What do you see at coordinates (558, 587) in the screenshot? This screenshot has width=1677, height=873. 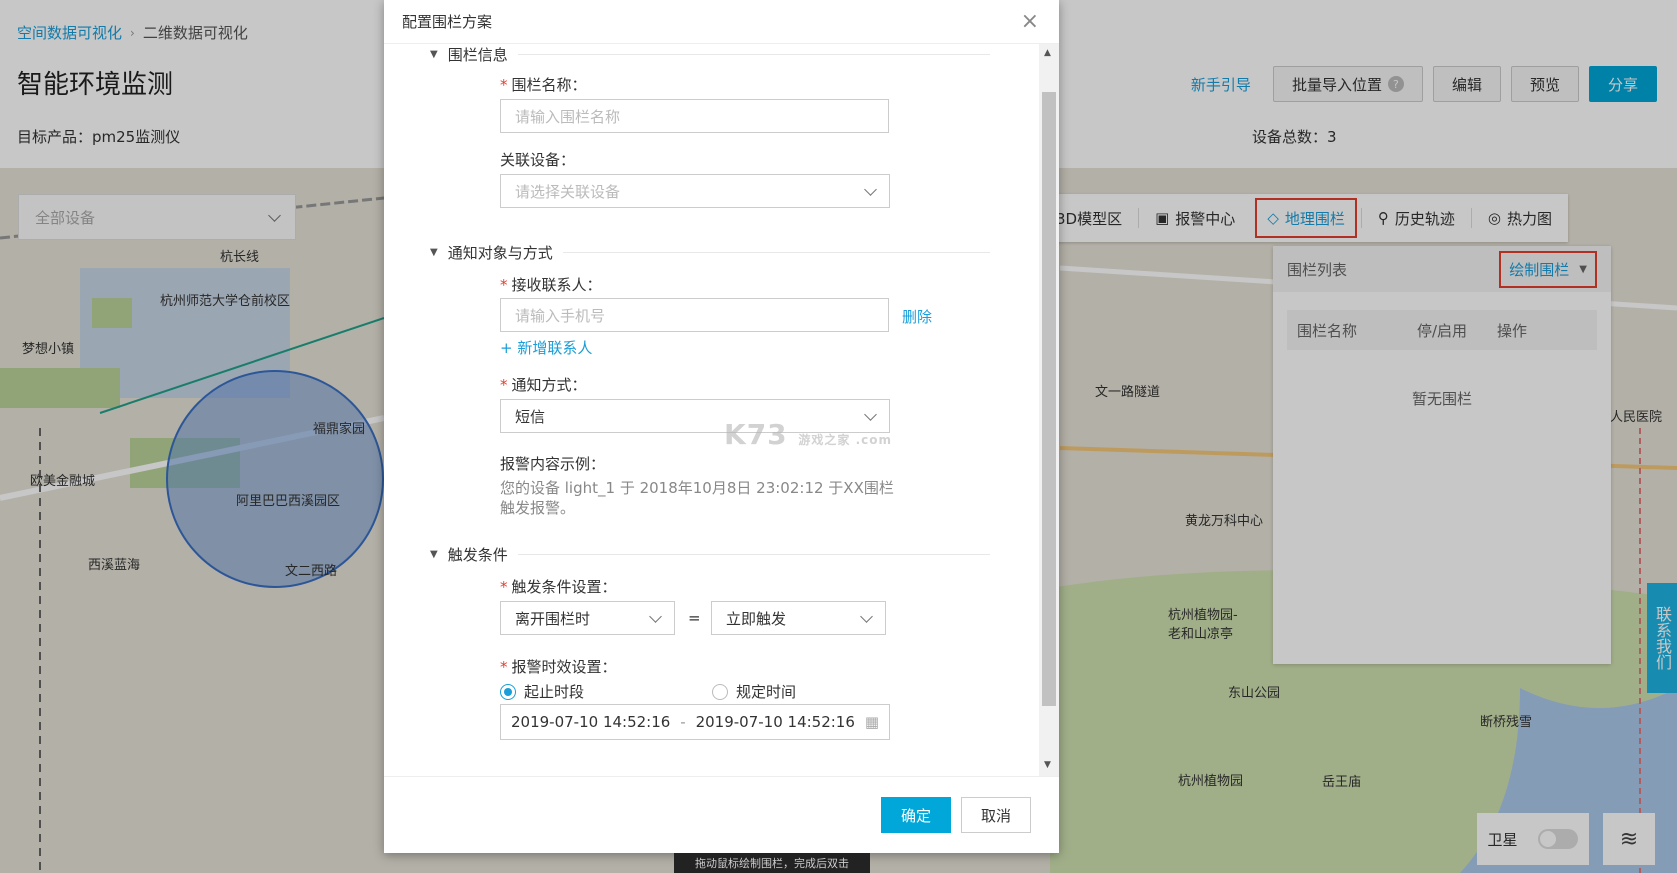 I see `trigger-label: * 触发条件设置：` at bounding box center [558, 587].